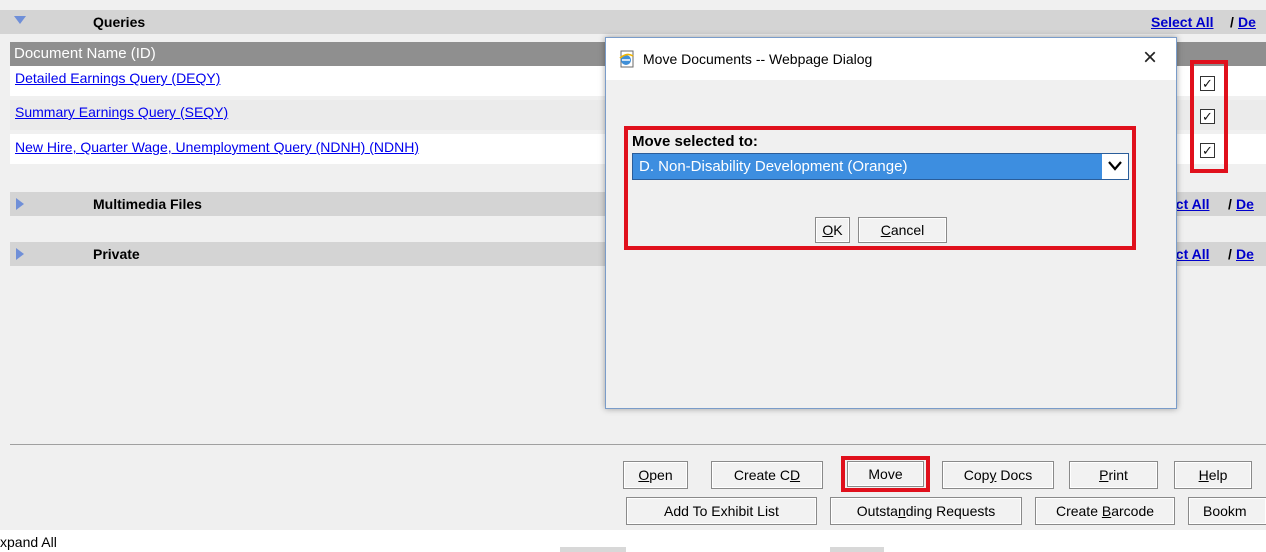 The width and height of the screenshot is (1266, 552). What do you see at coordinates (121, 112) in the screenshot?
I see `document-link: Summary Earnings Query (SEQY)` at bounding box center [121, 112].